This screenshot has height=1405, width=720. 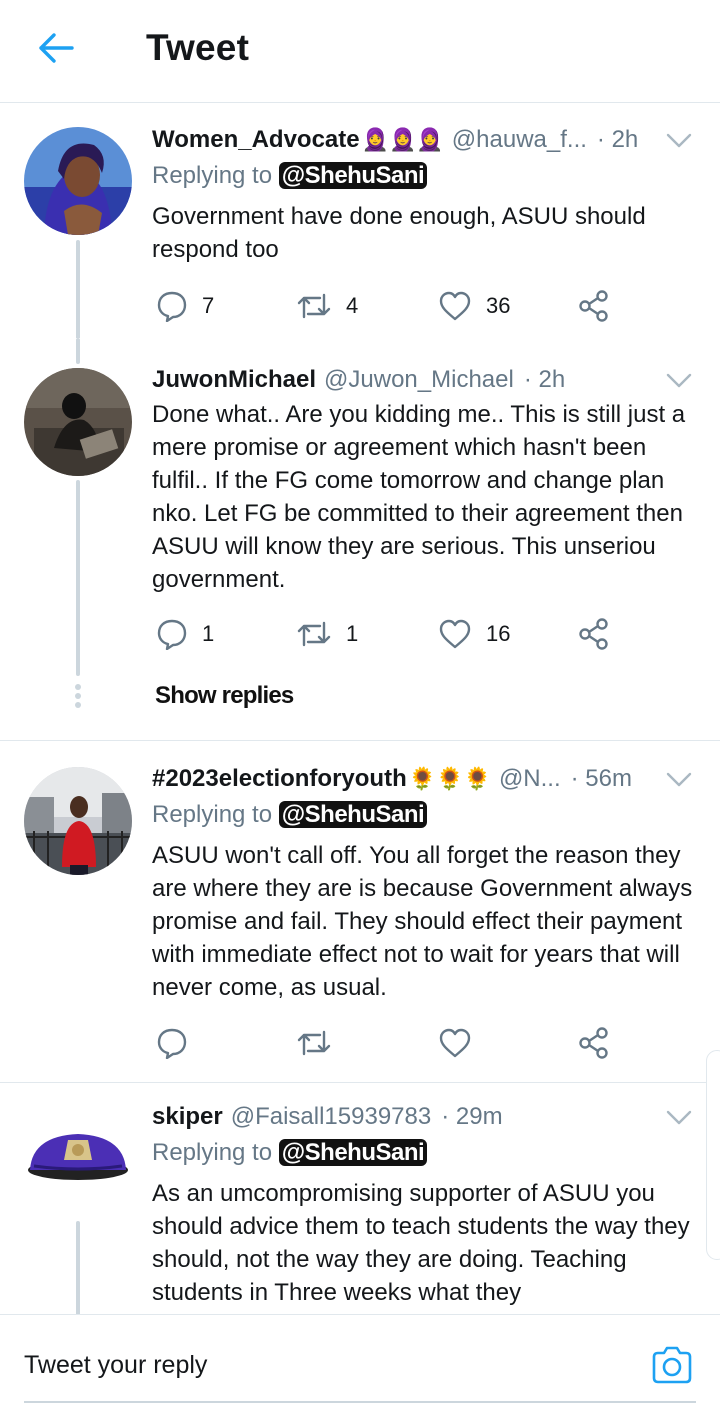 I want to click on display-name: Women_Advocate, so click(x=256, y=140).